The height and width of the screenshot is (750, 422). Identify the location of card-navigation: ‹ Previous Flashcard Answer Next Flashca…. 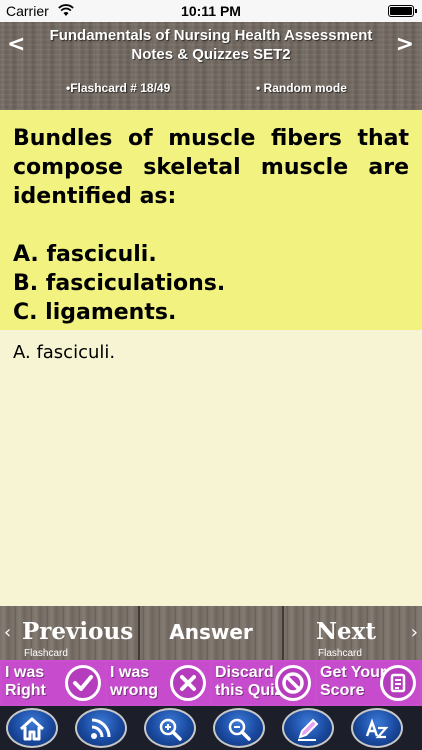
(211, 633).